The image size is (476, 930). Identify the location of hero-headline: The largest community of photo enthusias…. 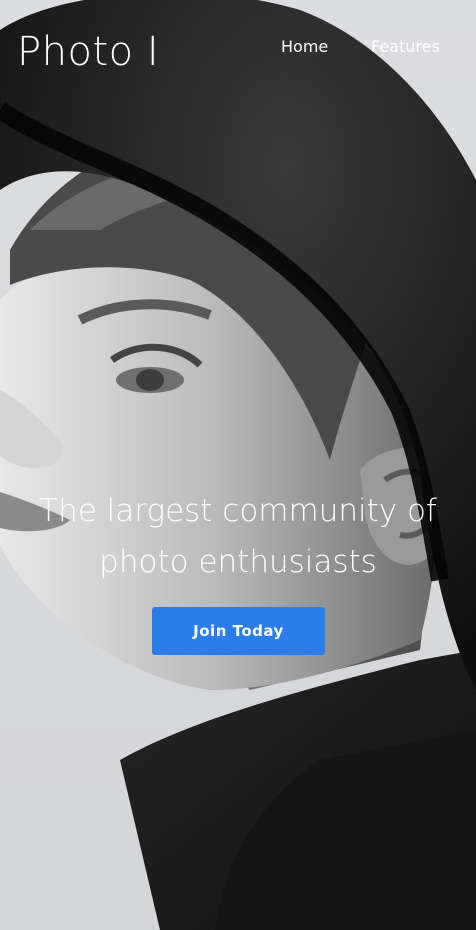
(238, 537).